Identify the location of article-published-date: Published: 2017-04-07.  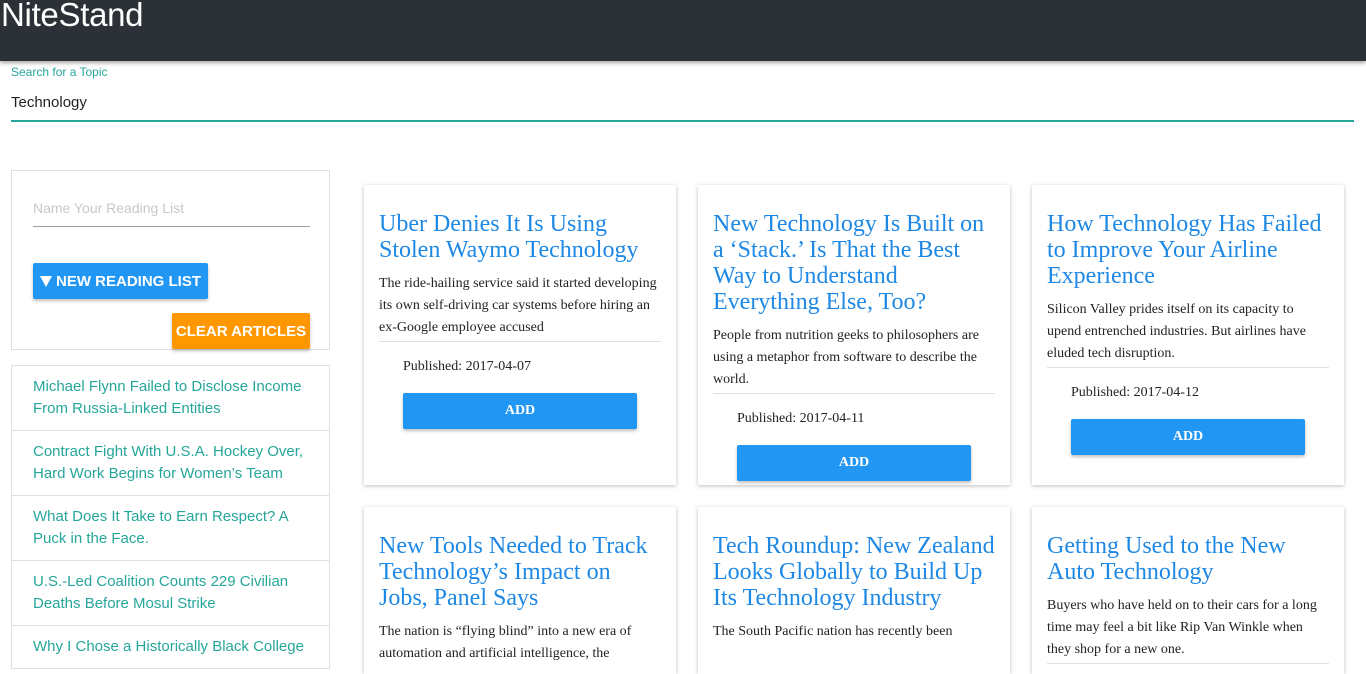
(467, 366).